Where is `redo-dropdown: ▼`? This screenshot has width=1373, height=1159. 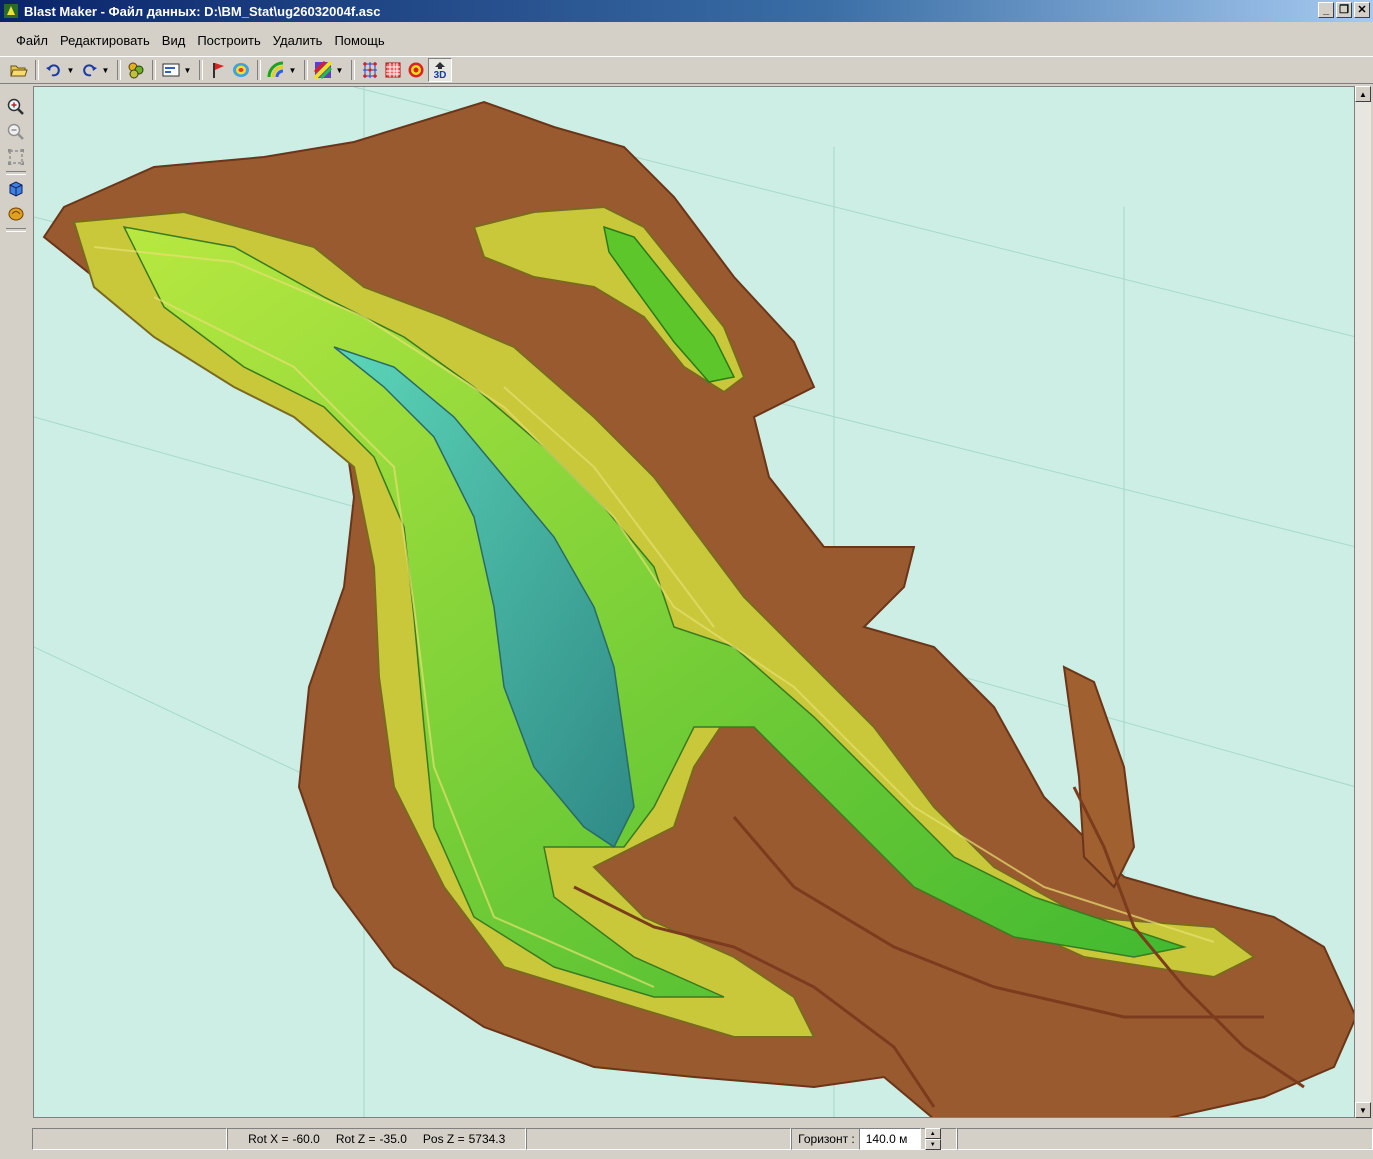
redo-dropdown: ▼ is located at coordinates (105, 70).